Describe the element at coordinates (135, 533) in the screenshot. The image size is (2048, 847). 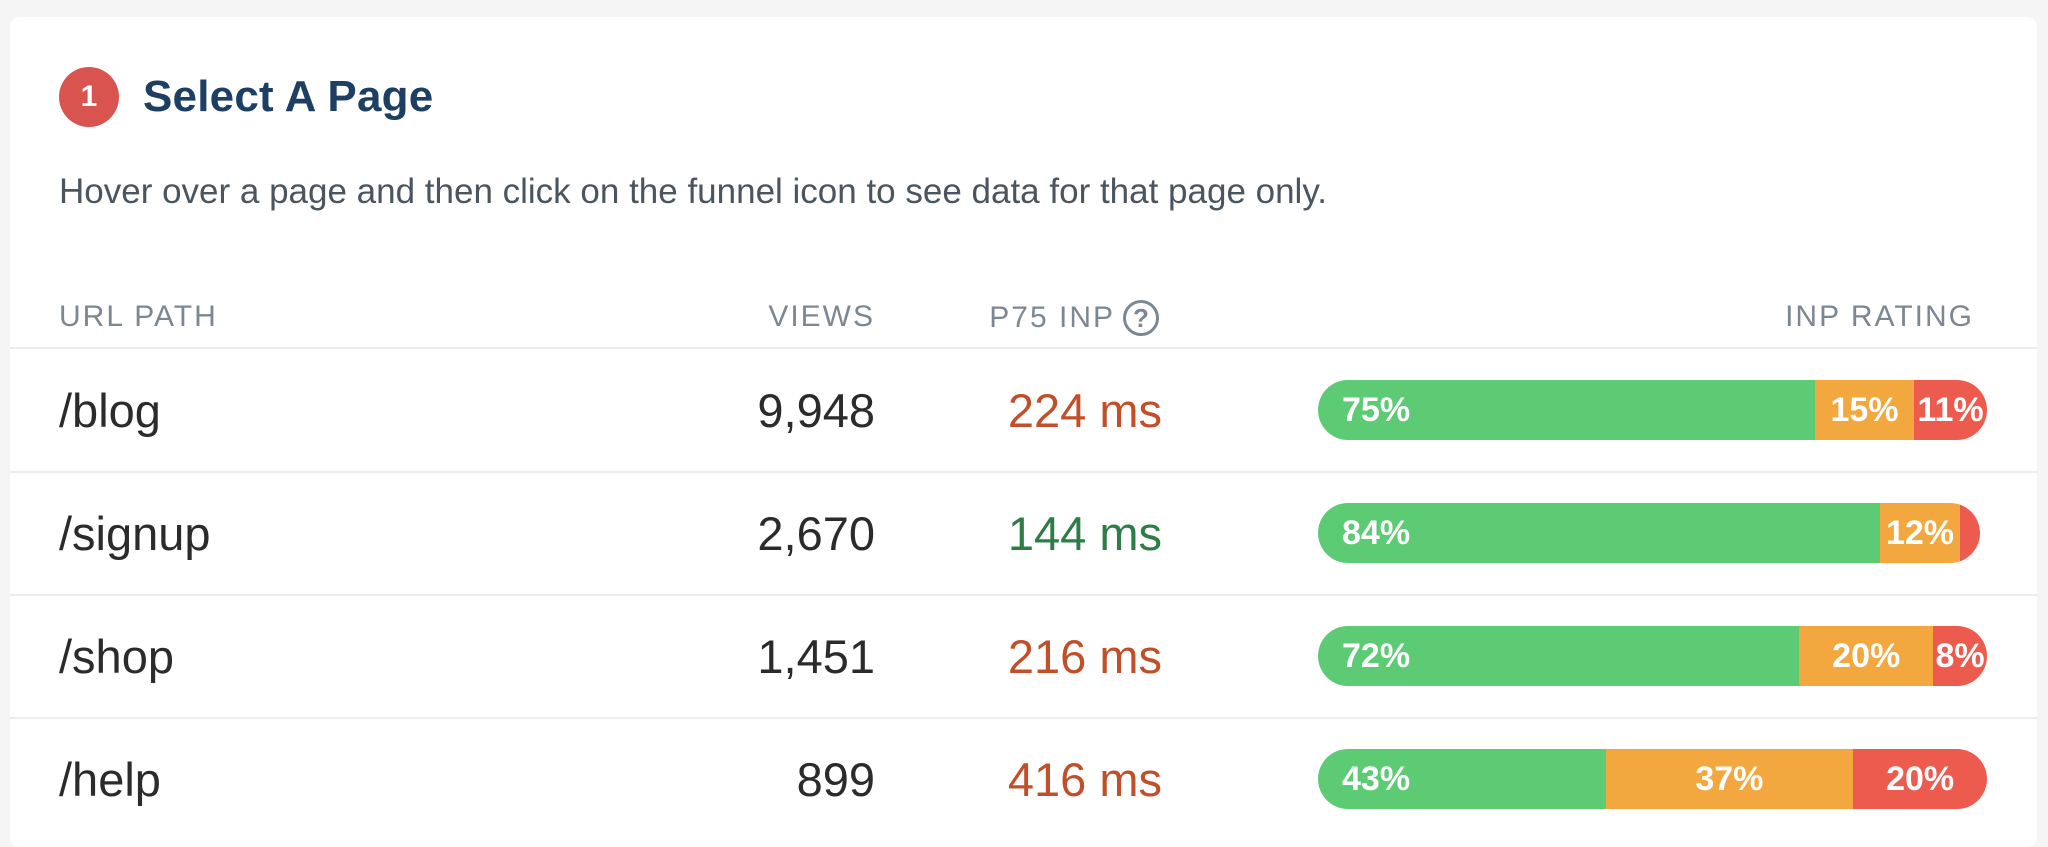
I see `url-path-cell: /signup` at that location.